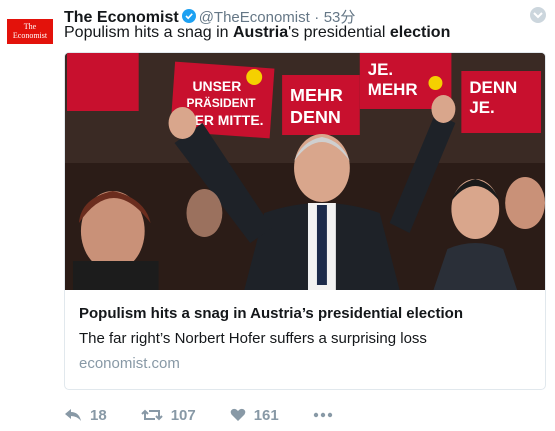 This screenshot has width=555, height=431. Describe the element at coordinates (238, 414) in the screenshot. I see `heart-icon` at that location.